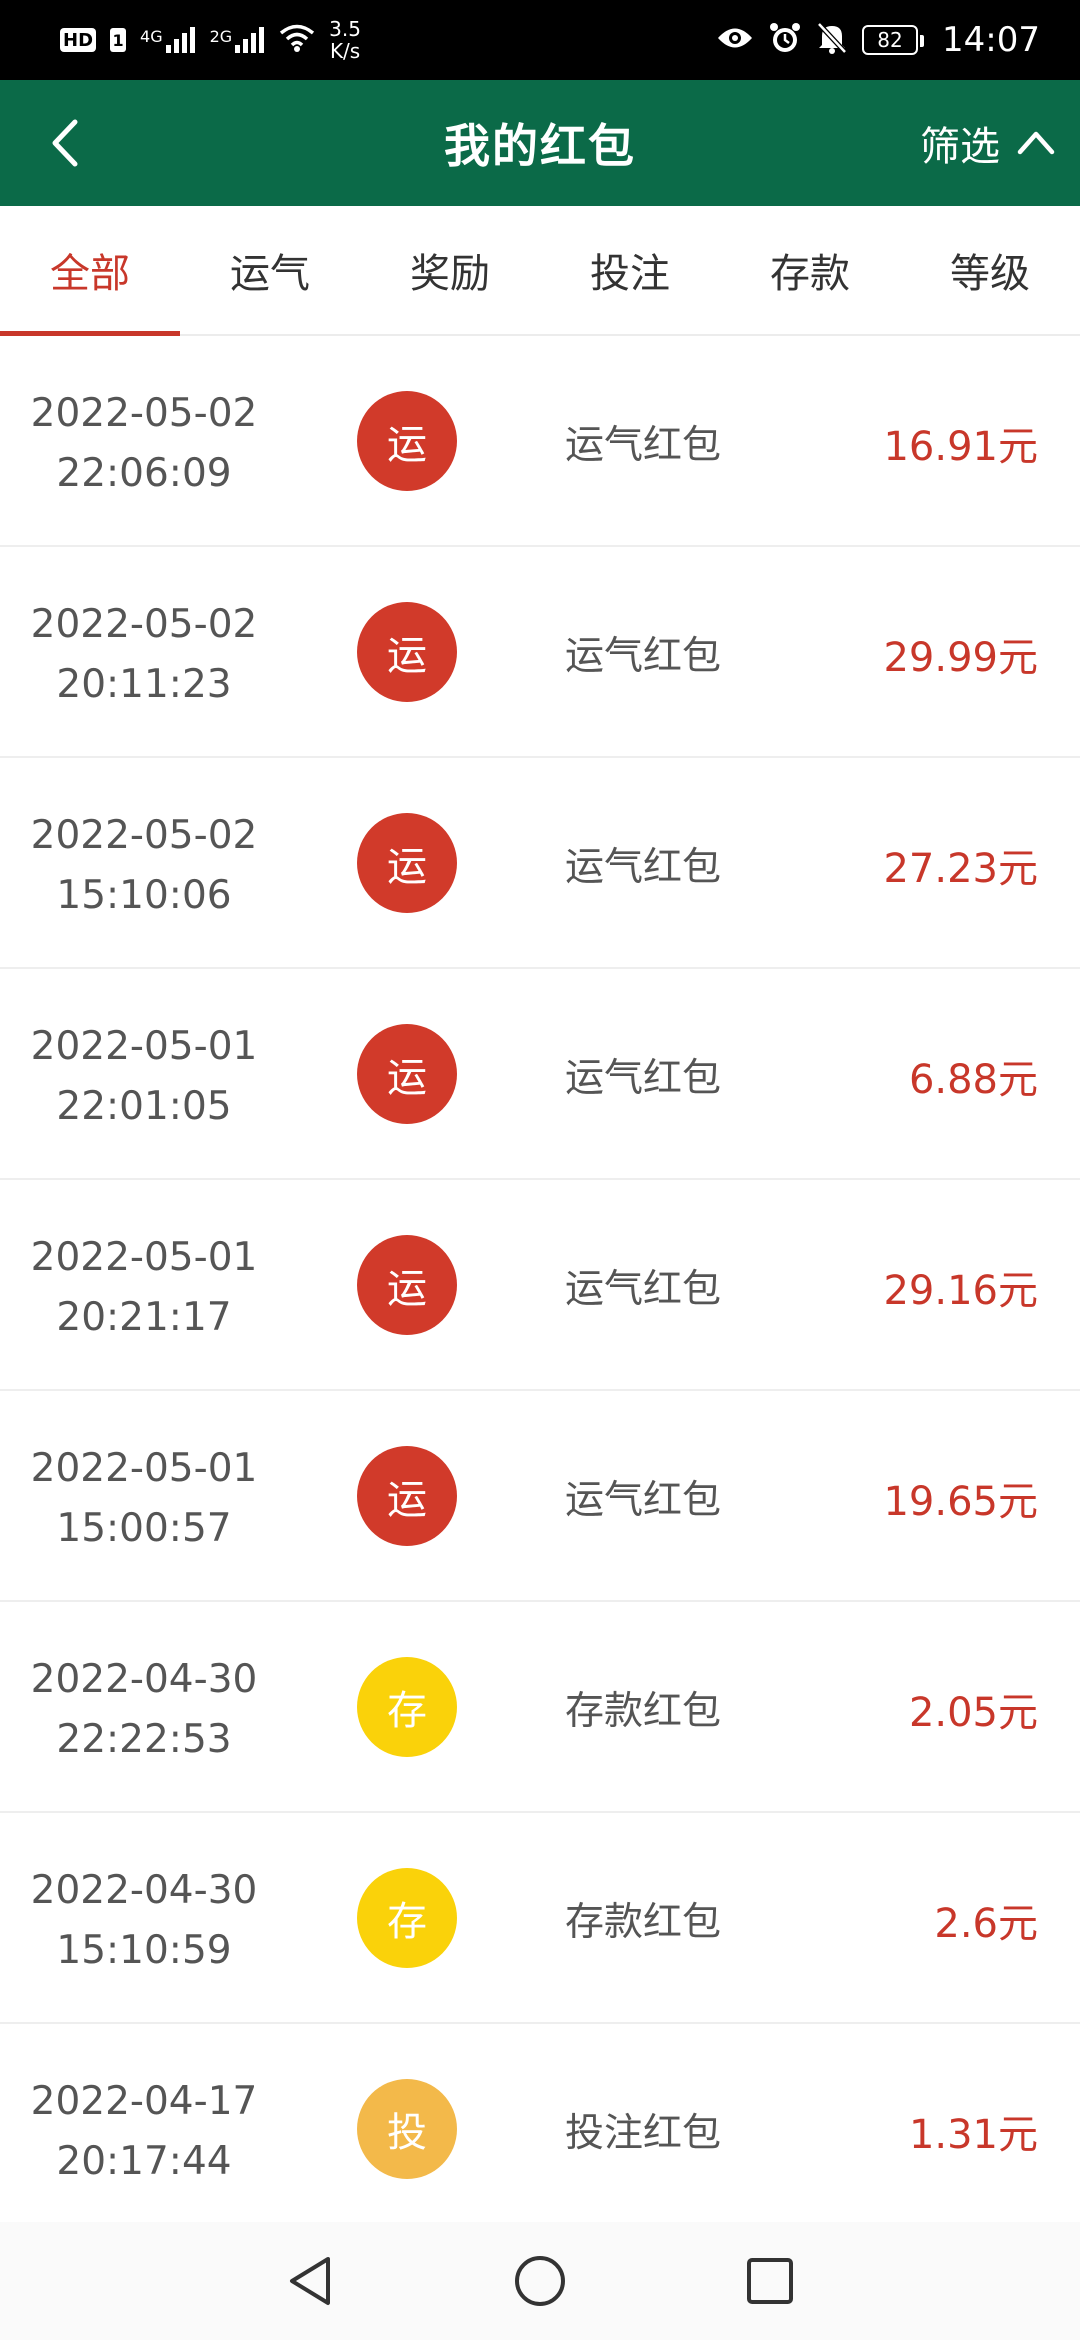  Describe the element at coordinates (144, 655) in the screenshot. I see `record-datetime: 2022-05-02 20:11:23` at that location.